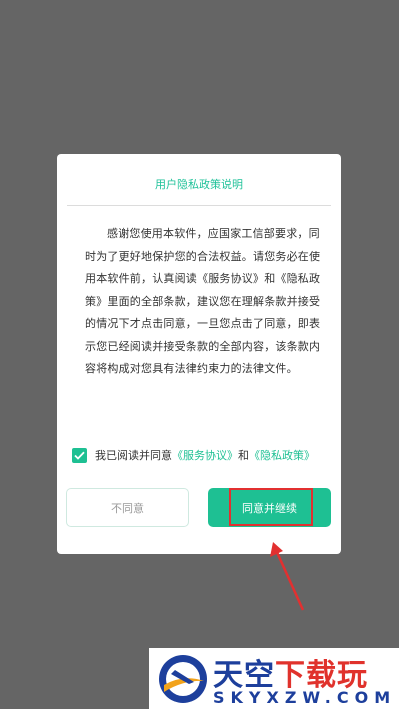  I want to click on annotation-arrow-icon, so click(287, 576).